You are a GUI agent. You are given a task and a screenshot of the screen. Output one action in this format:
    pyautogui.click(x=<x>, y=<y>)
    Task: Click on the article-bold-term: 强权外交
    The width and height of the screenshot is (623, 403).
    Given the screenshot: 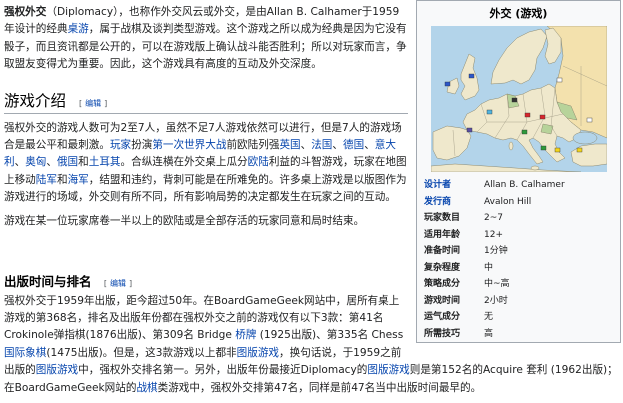 What is the action you would take?
    pyautogui.click(x=25, y=12)
    